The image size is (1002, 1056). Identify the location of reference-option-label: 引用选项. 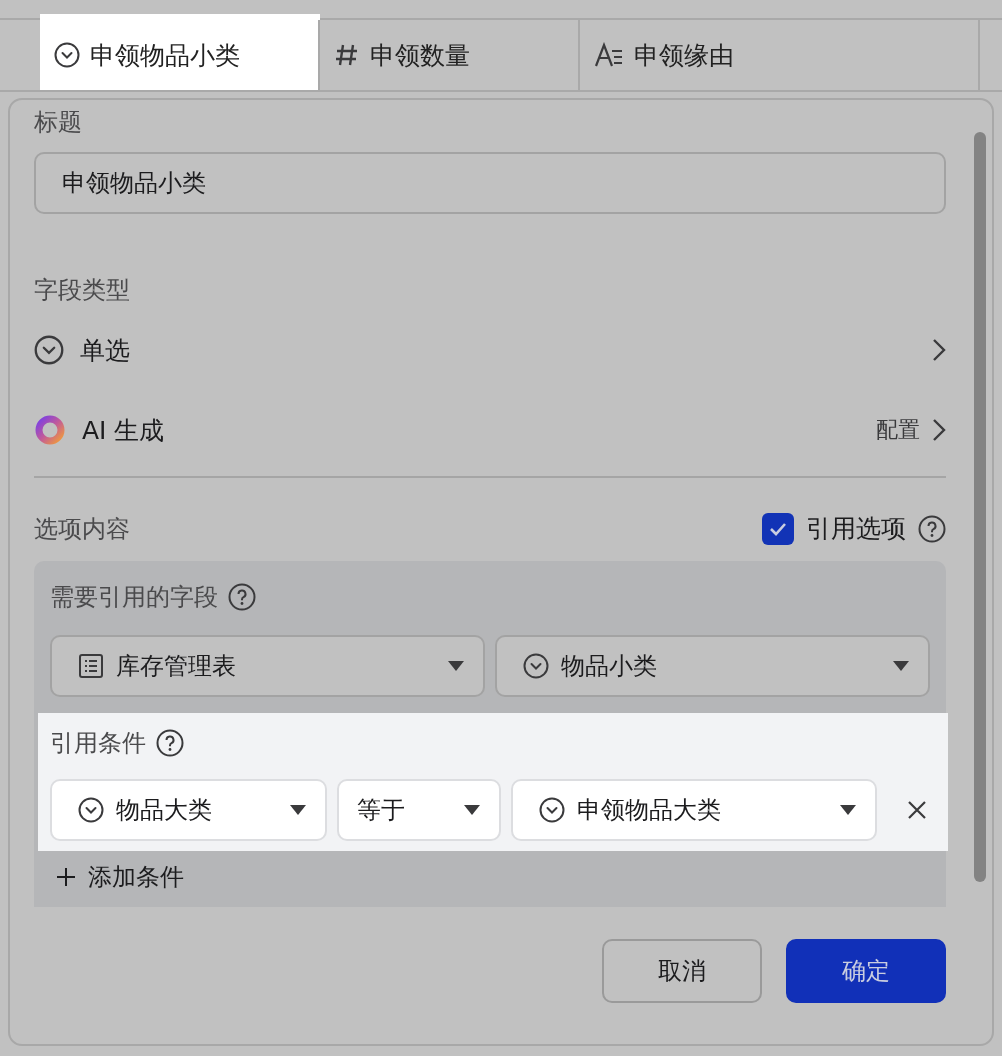
(856, 529).